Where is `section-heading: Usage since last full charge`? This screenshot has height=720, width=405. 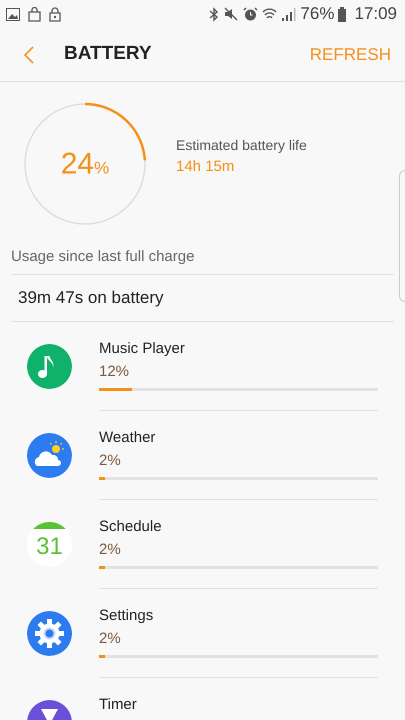
section-heading: Usage since last full charge is located at coordinates (202, 260).